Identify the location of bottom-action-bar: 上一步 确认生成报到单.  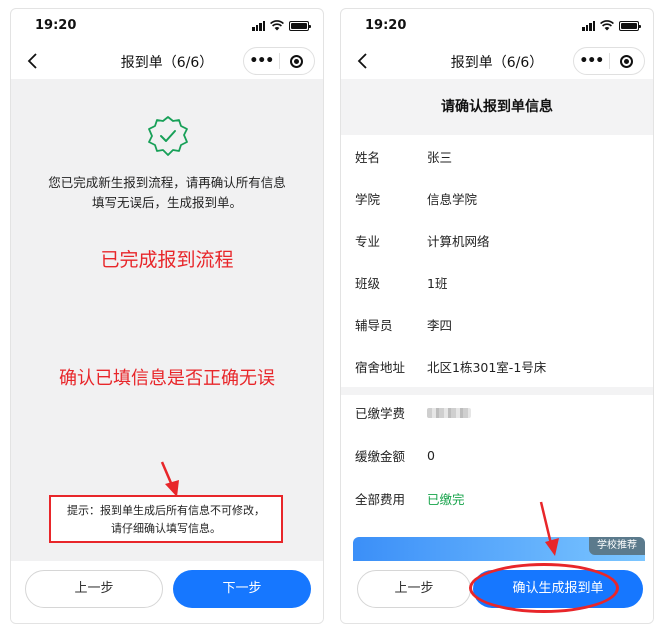
(497, 592).